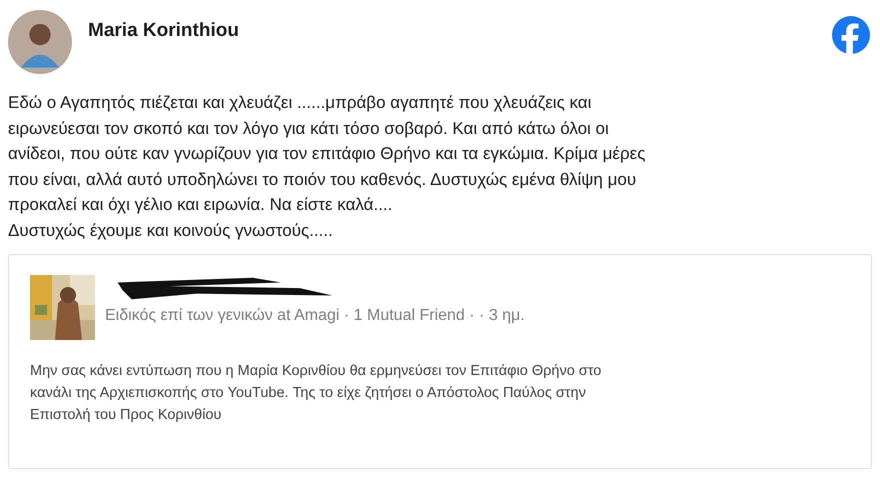 The image size is (880, 499). What do you see at coordinates (315, 316) in the screenshot?
I see `commenter-subtitle: Ειδικός επί των γενικών at Amagi · 1 Mutual Friend · · 3 ημ.` at bounding box center [315, 316].